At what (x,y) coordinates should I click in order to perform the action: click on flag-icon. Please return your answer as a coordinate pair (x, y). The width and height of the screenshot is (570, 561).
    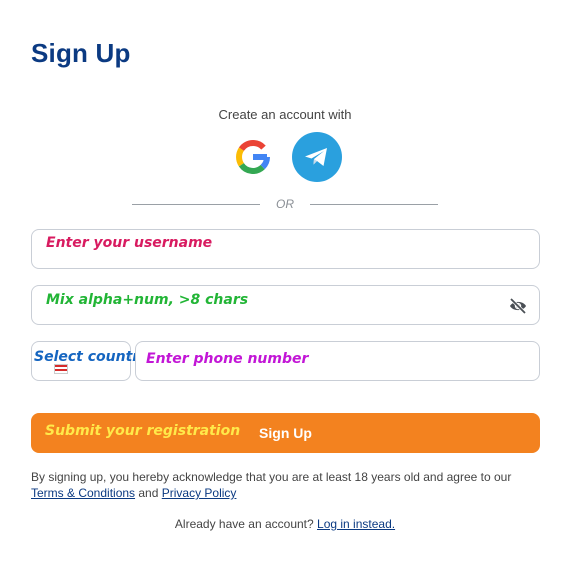
    Looking at the image, I should click on (61, 369).